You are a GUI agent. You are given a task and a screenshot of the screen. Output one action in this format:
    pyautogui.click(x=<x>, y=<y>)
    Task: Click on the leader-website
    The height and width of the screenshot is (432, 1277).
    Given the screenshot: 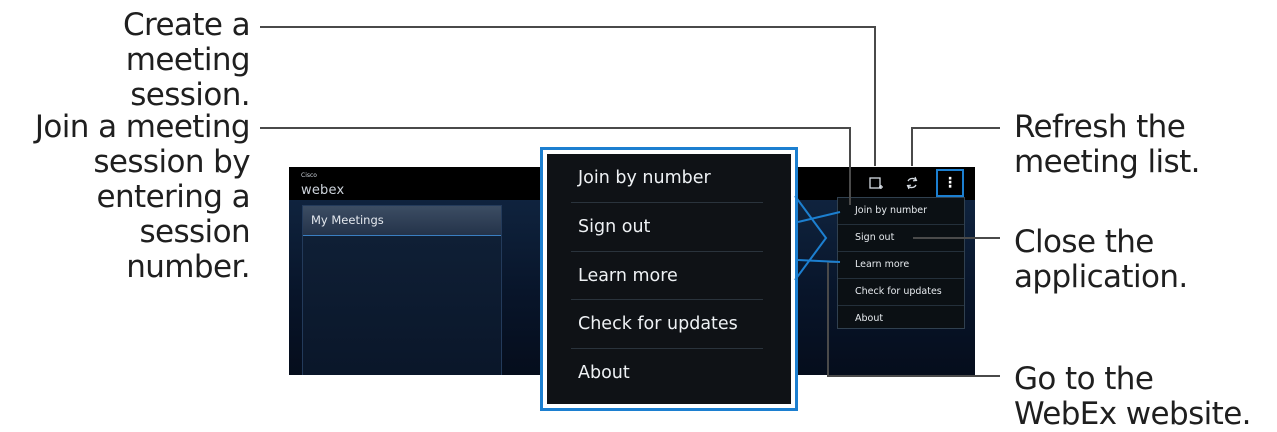 What is the action you would take?
    pyautogui.click(x=913, y=319)
    